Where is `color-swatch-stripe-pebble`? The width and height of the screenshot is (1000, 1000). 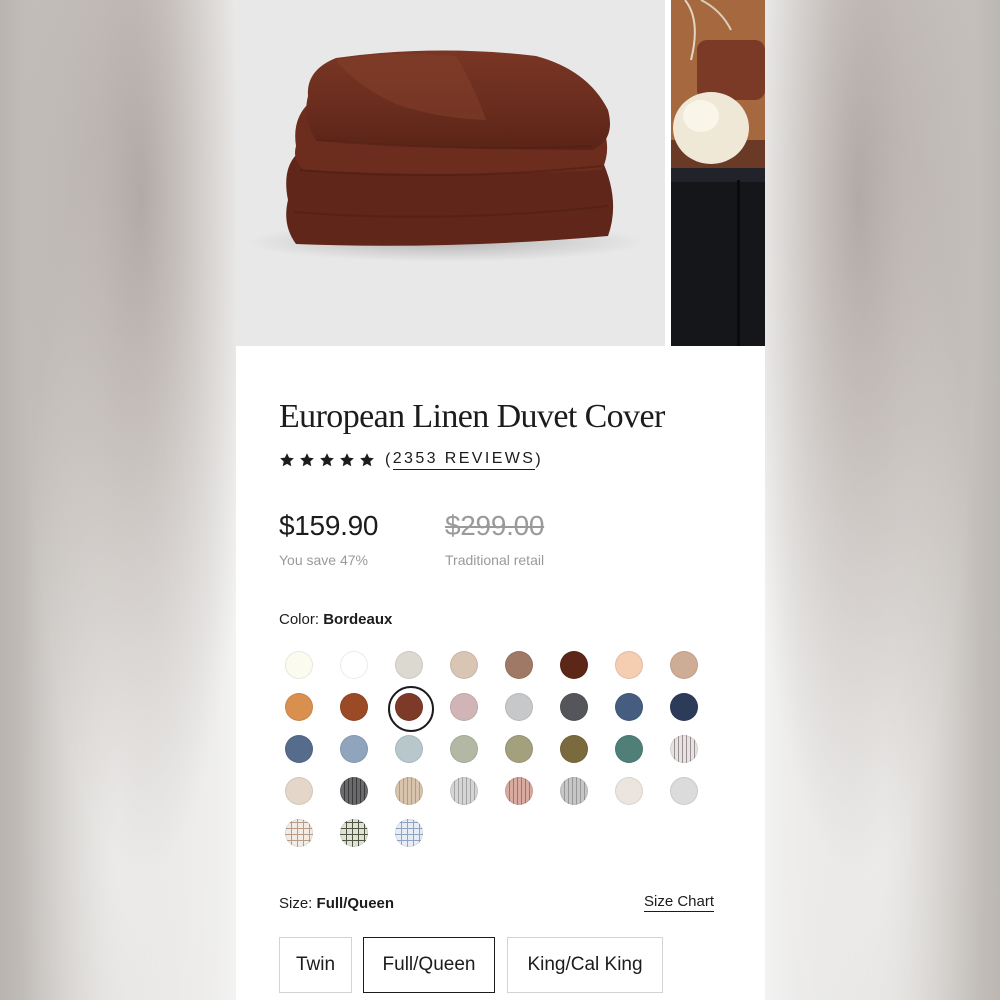 color-swatch-stripe-pebble is located at coordinates (574, 791).